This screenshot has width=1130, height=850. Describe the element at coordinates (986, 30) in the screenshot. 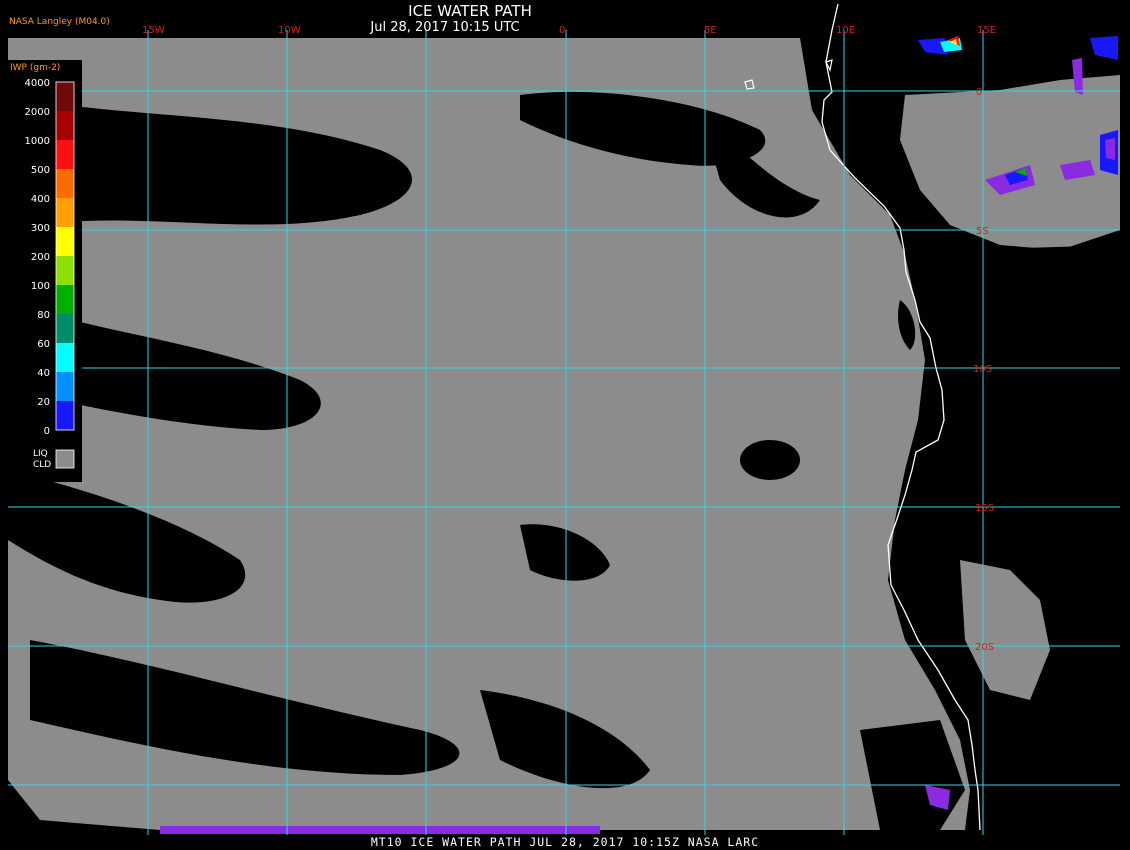

I see `lon-label-15e: 15E` at that location.